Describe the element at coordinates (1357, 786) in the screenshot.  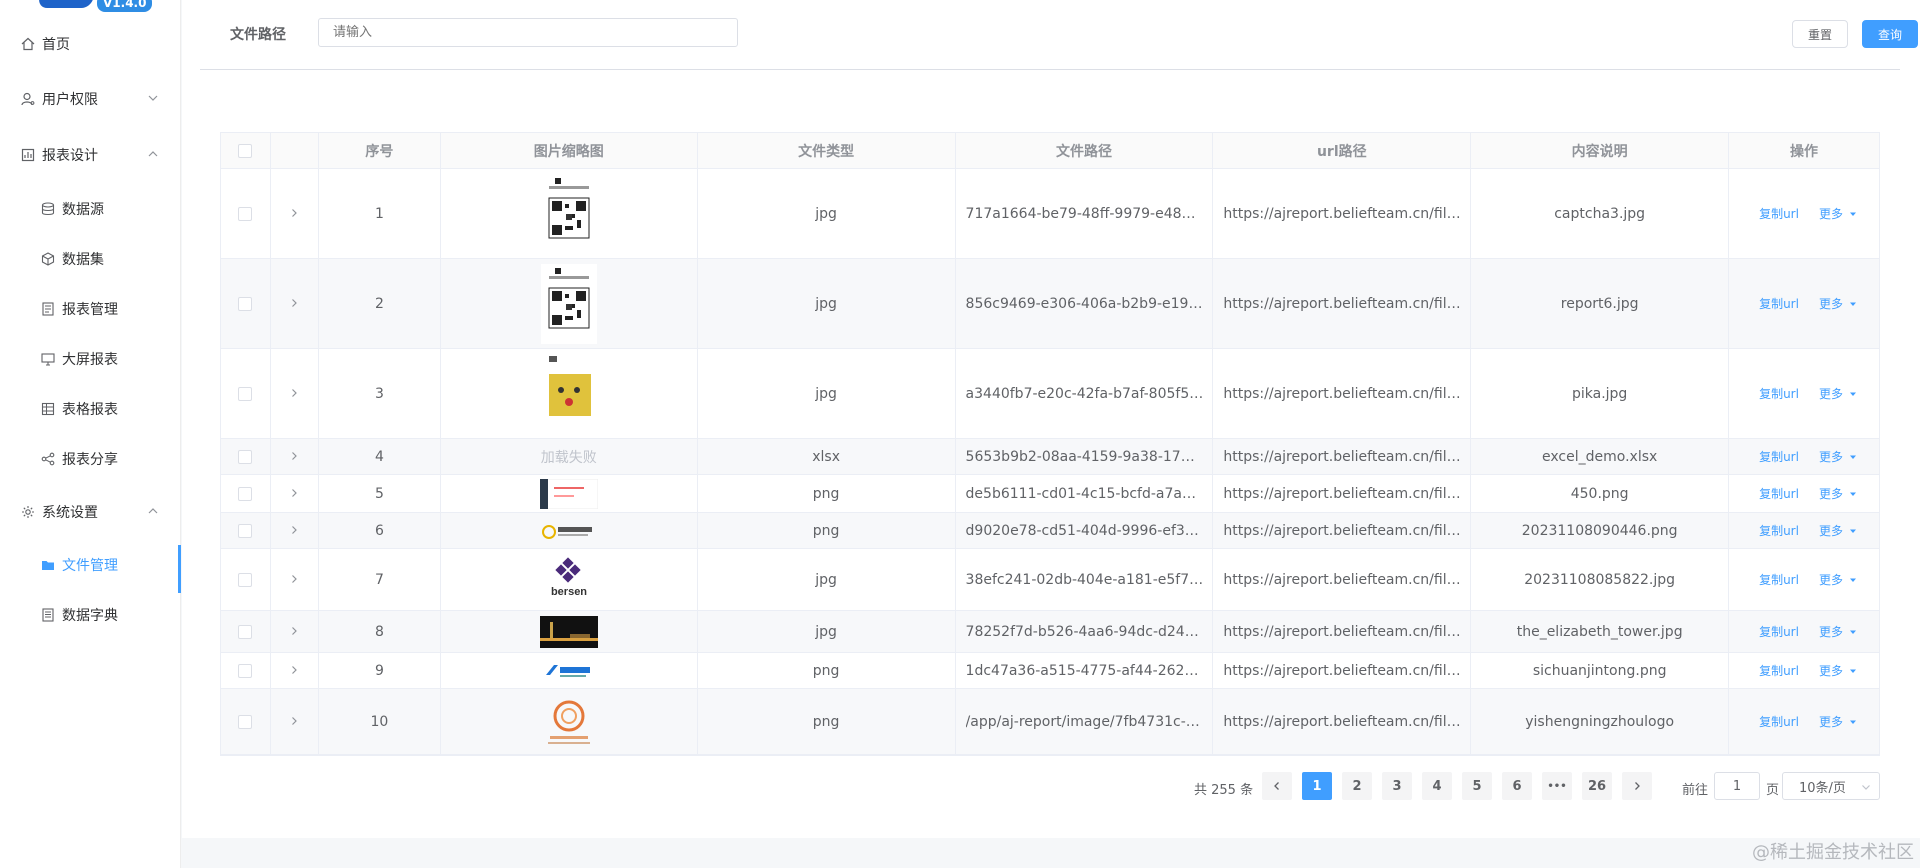
I see `page-button-2: 2` at that location.